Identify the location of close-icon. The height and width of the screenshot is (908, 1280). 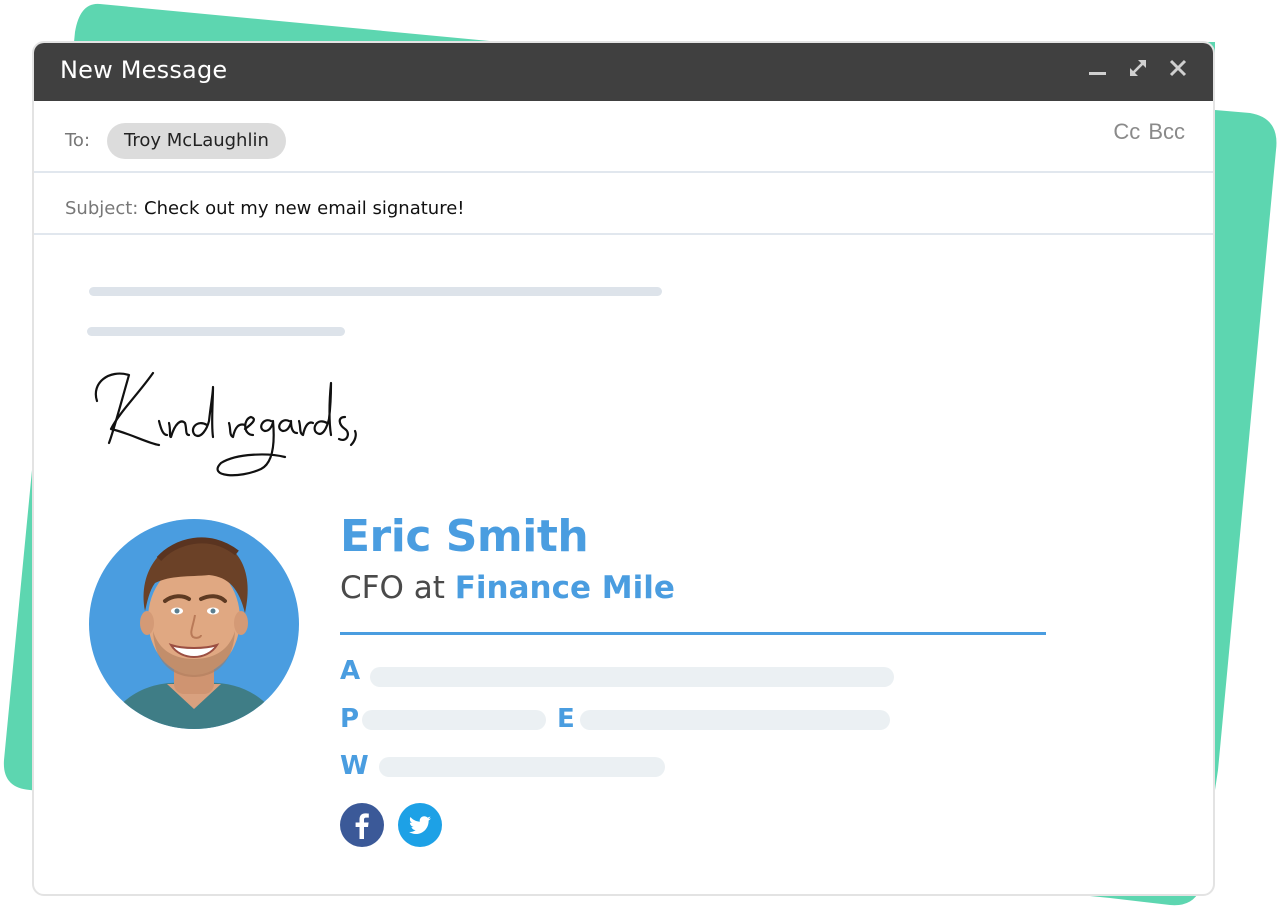
(1178, 68).